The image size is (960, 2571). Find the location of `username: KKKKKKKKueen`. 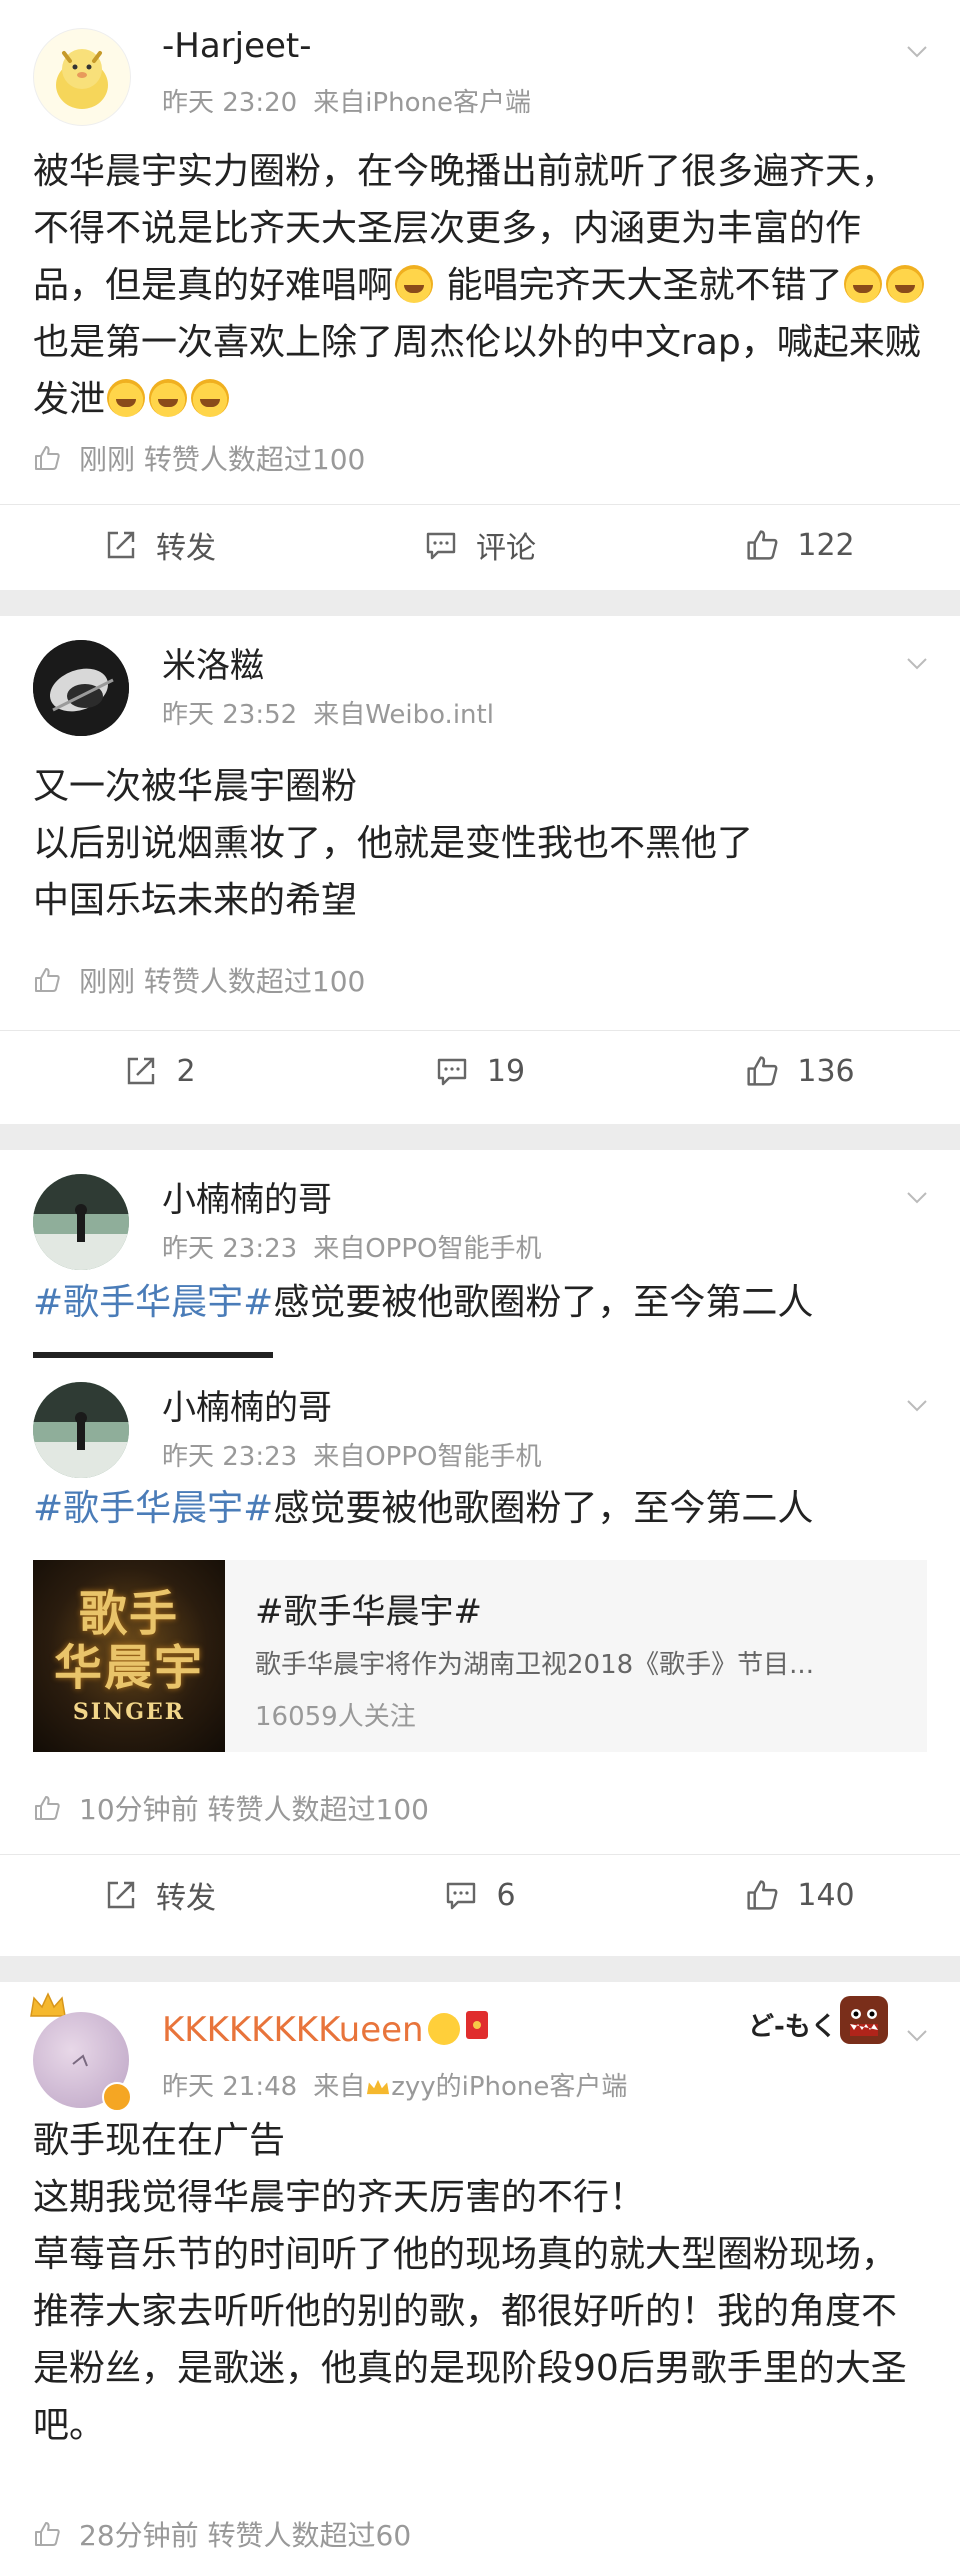

username: KKKKKKKKueen is located at coordinates (325, 2030).